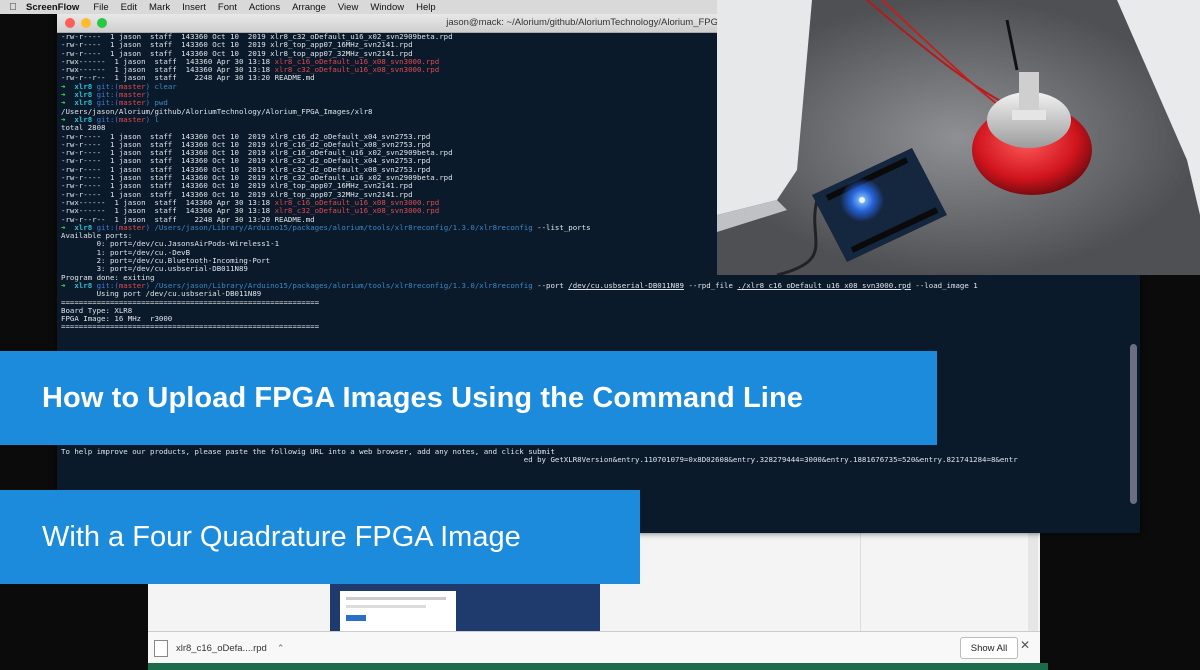  I want to click on taskbar-strip, so click(598, 666).